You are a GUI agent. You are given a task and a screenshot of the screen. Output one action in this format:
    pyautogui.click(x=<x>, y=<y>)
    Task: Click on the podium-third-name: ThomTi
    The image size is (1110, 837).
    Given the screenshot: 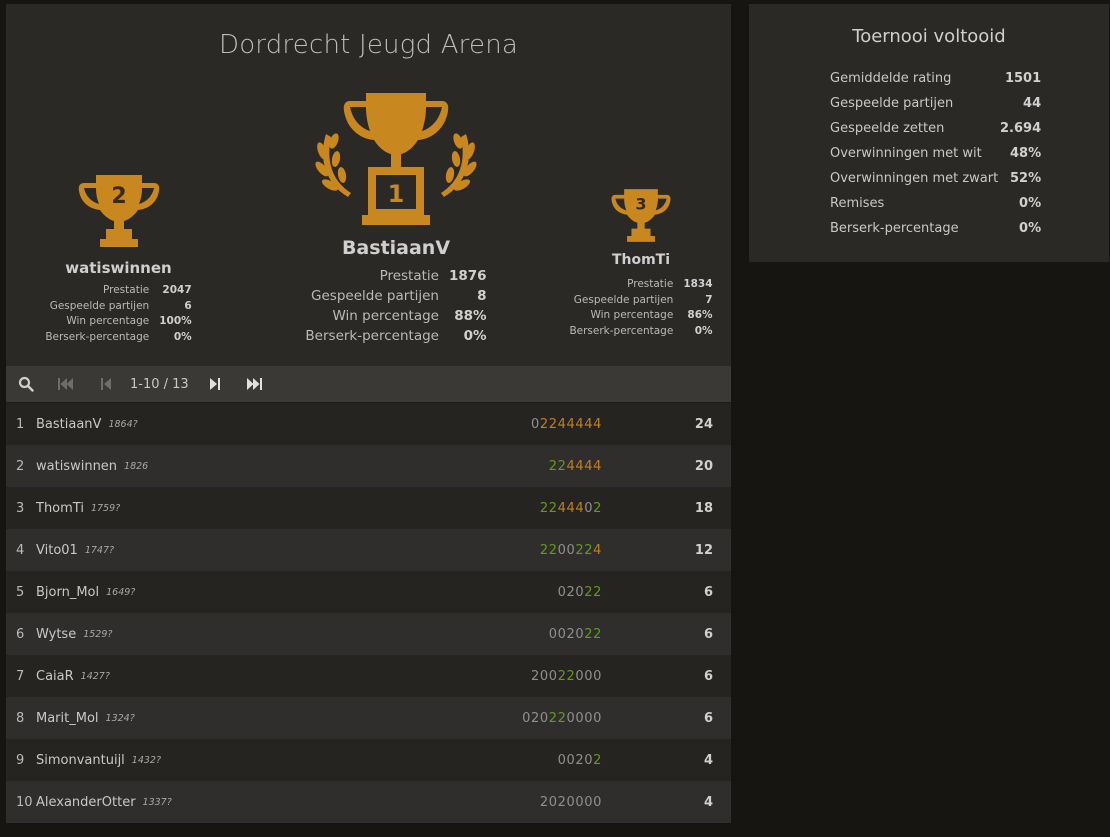 What is the action you would take?
    pyautogui.click(x=641, y=260)
    